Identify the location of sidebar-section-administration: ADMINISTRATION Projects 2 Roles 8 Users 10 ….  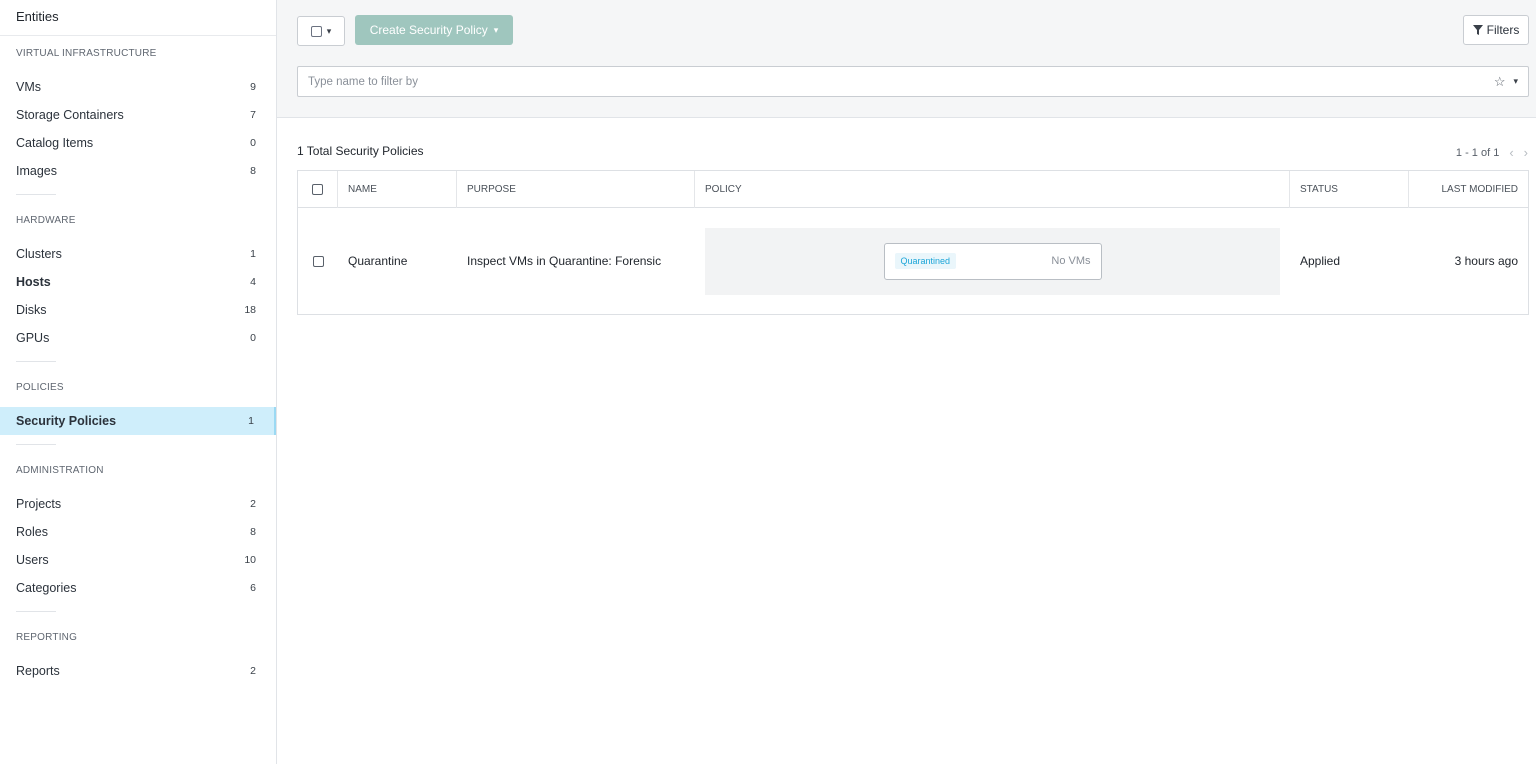
(138, 536).